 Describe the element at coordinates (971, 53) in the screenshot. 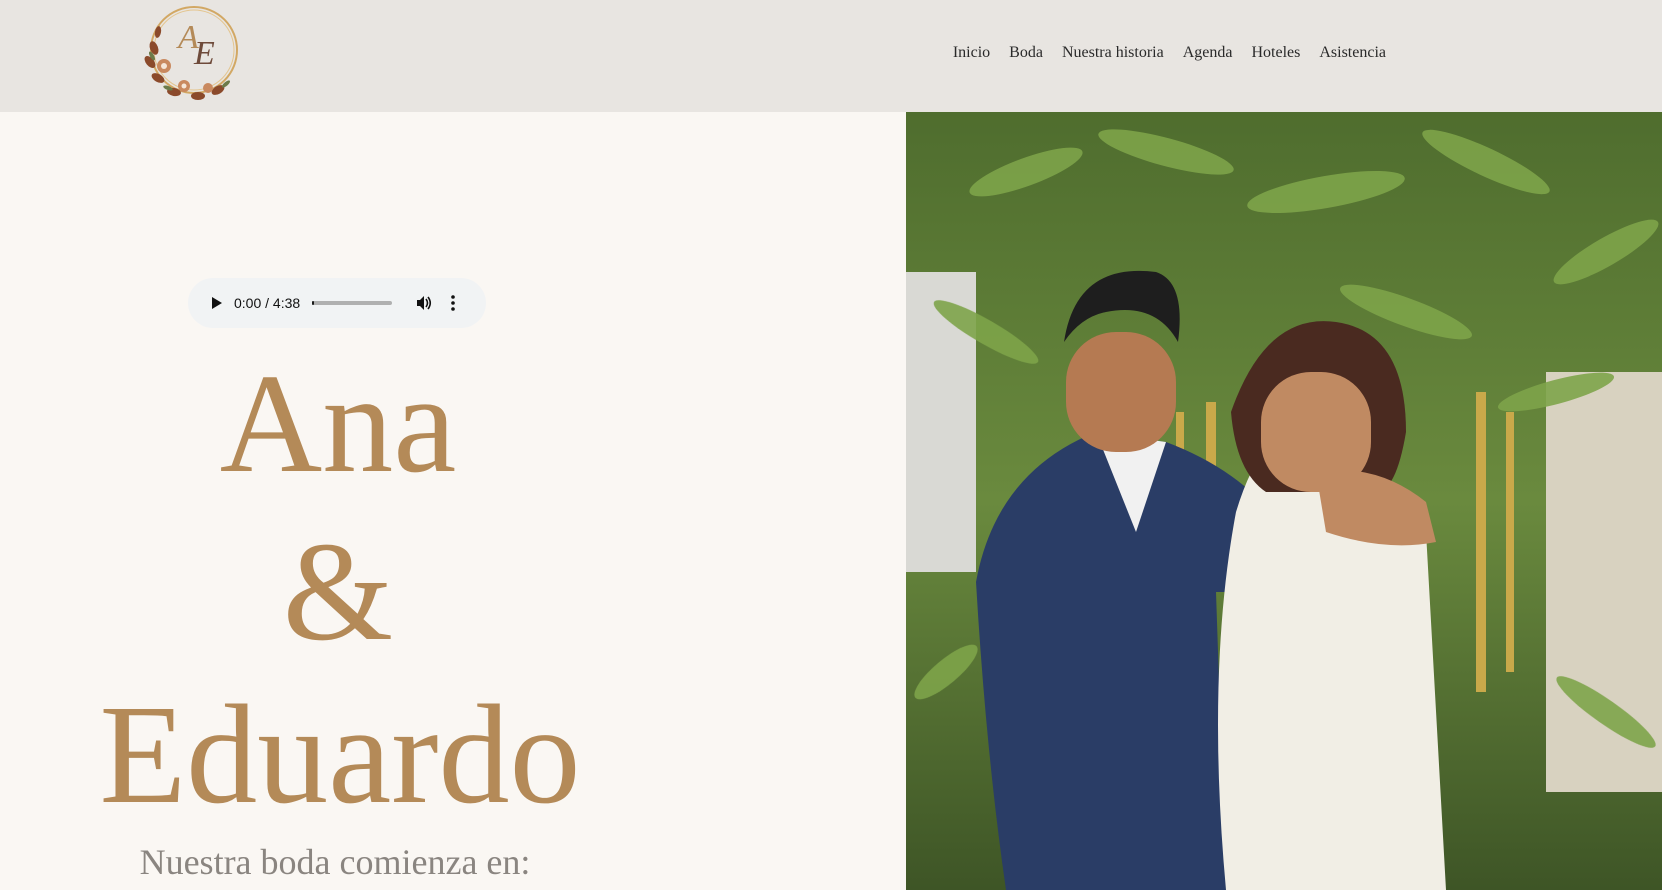

I see `nav-link-inicio: Inicio` at that location.